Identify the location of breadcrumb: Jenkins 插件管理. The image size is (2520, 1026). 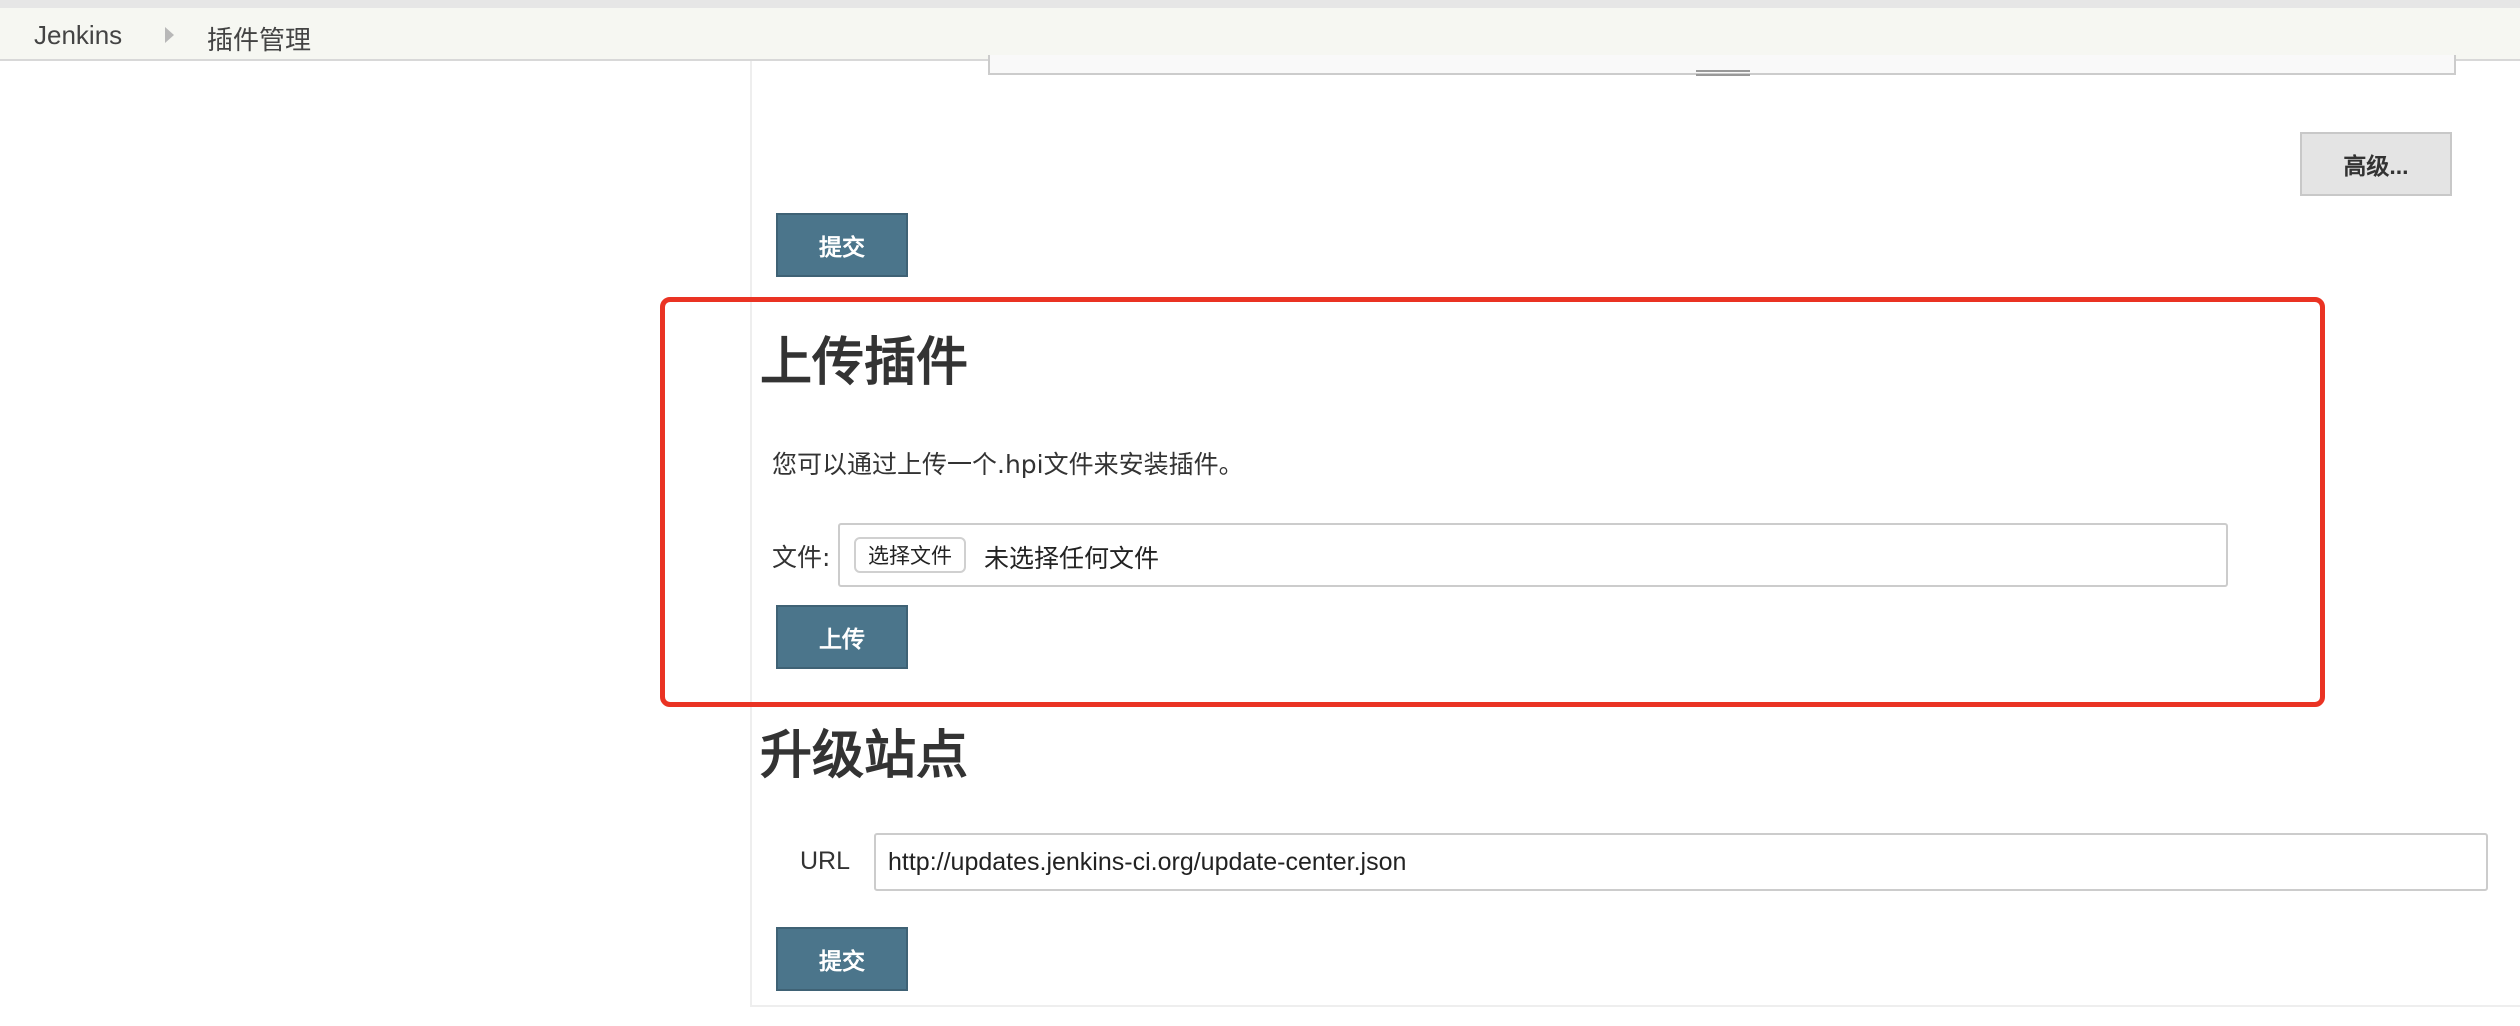
(1260, 30).